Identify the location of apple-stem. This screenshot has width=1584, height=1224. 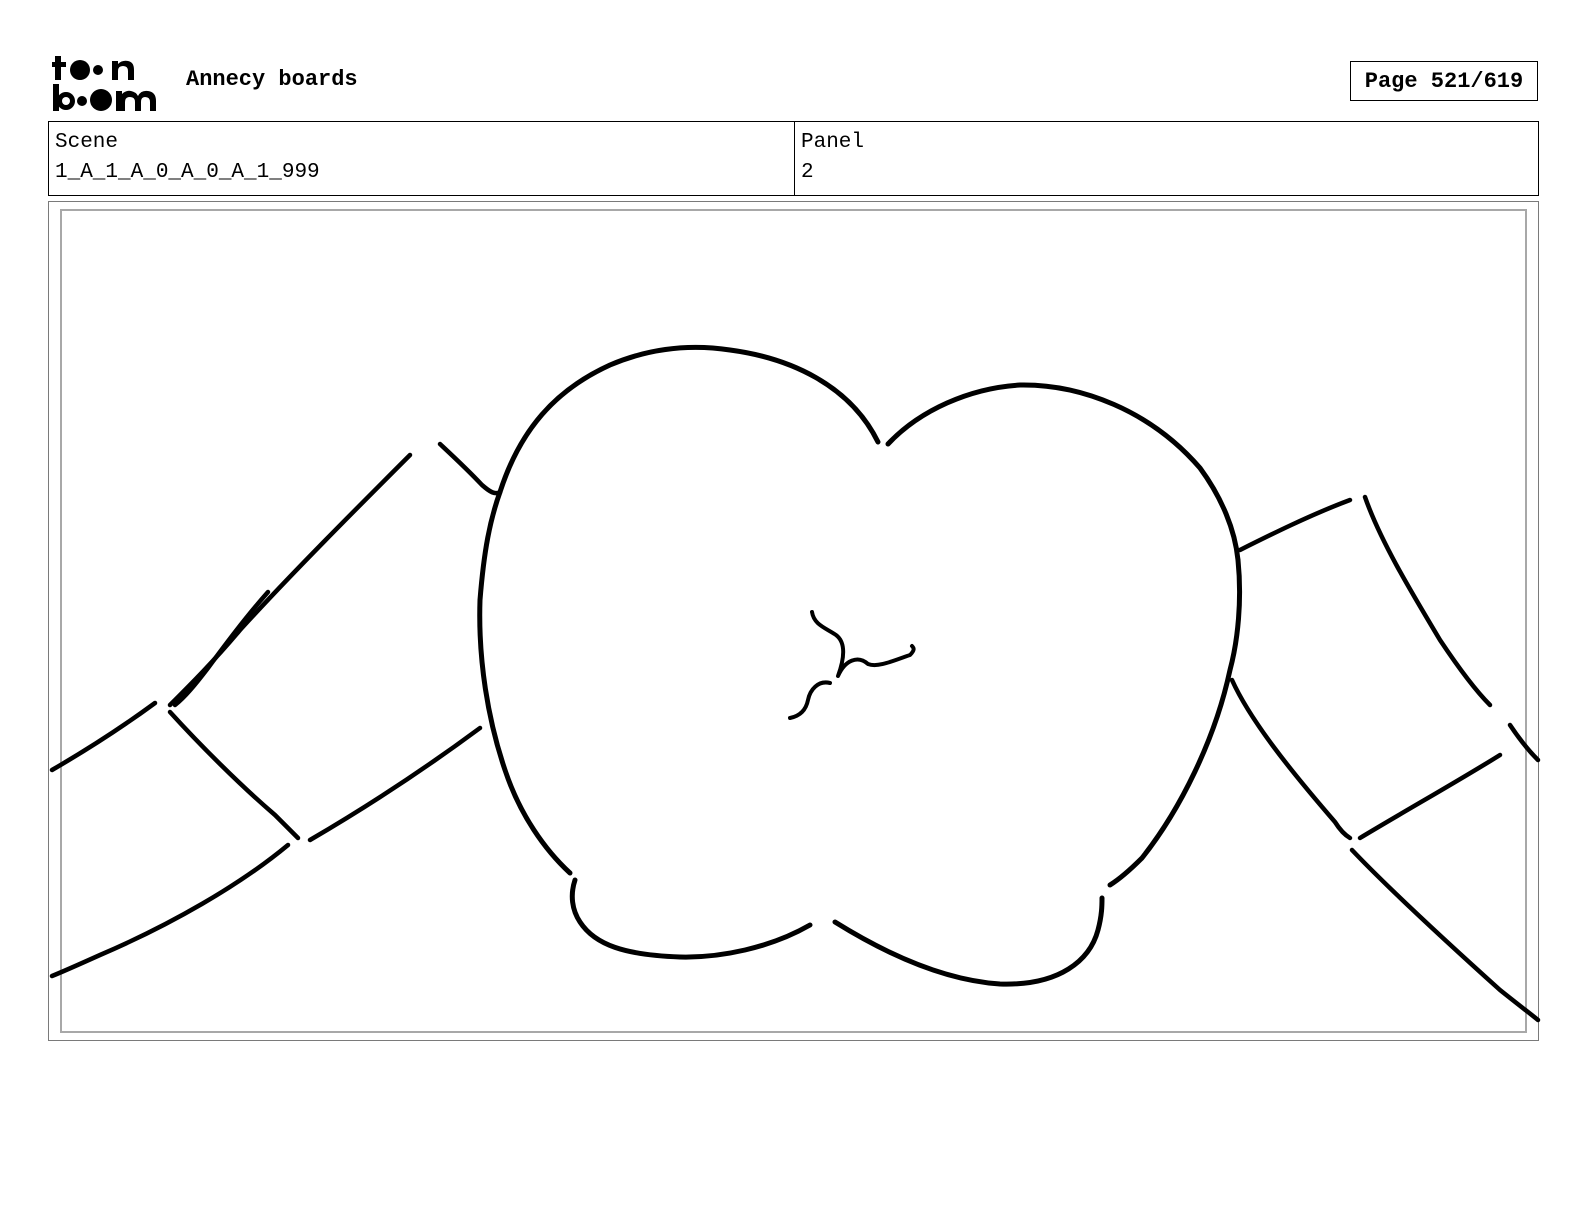
(852, 665).